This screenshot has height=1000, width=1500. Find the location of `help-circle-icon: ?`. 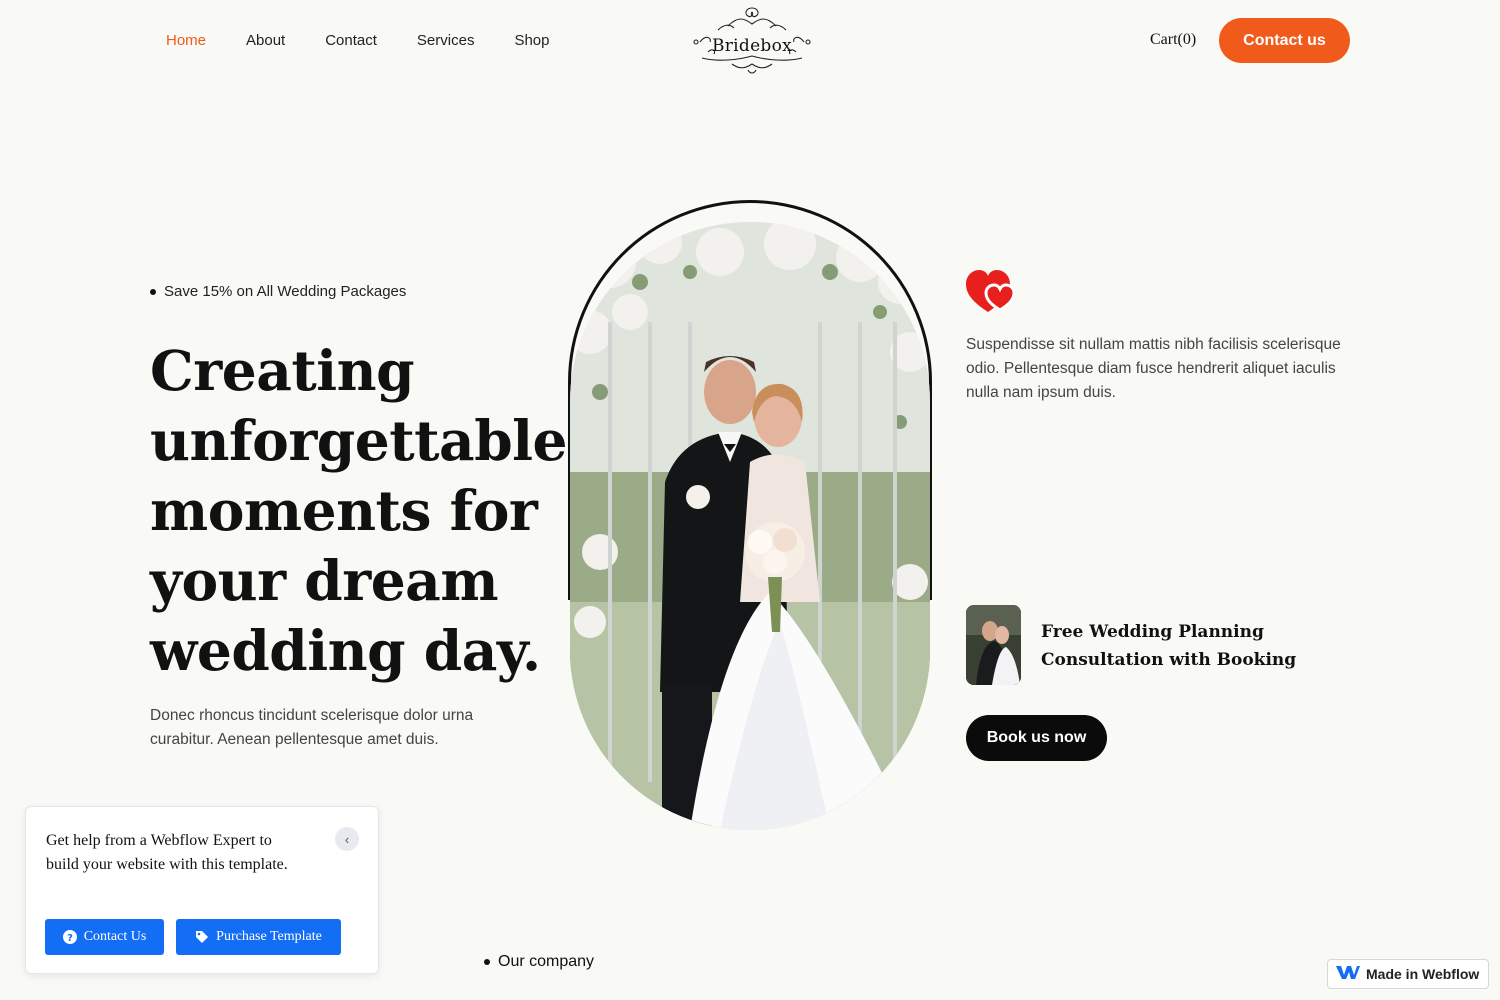

help-circle-icon: ? is located at coordinates (69, 937).